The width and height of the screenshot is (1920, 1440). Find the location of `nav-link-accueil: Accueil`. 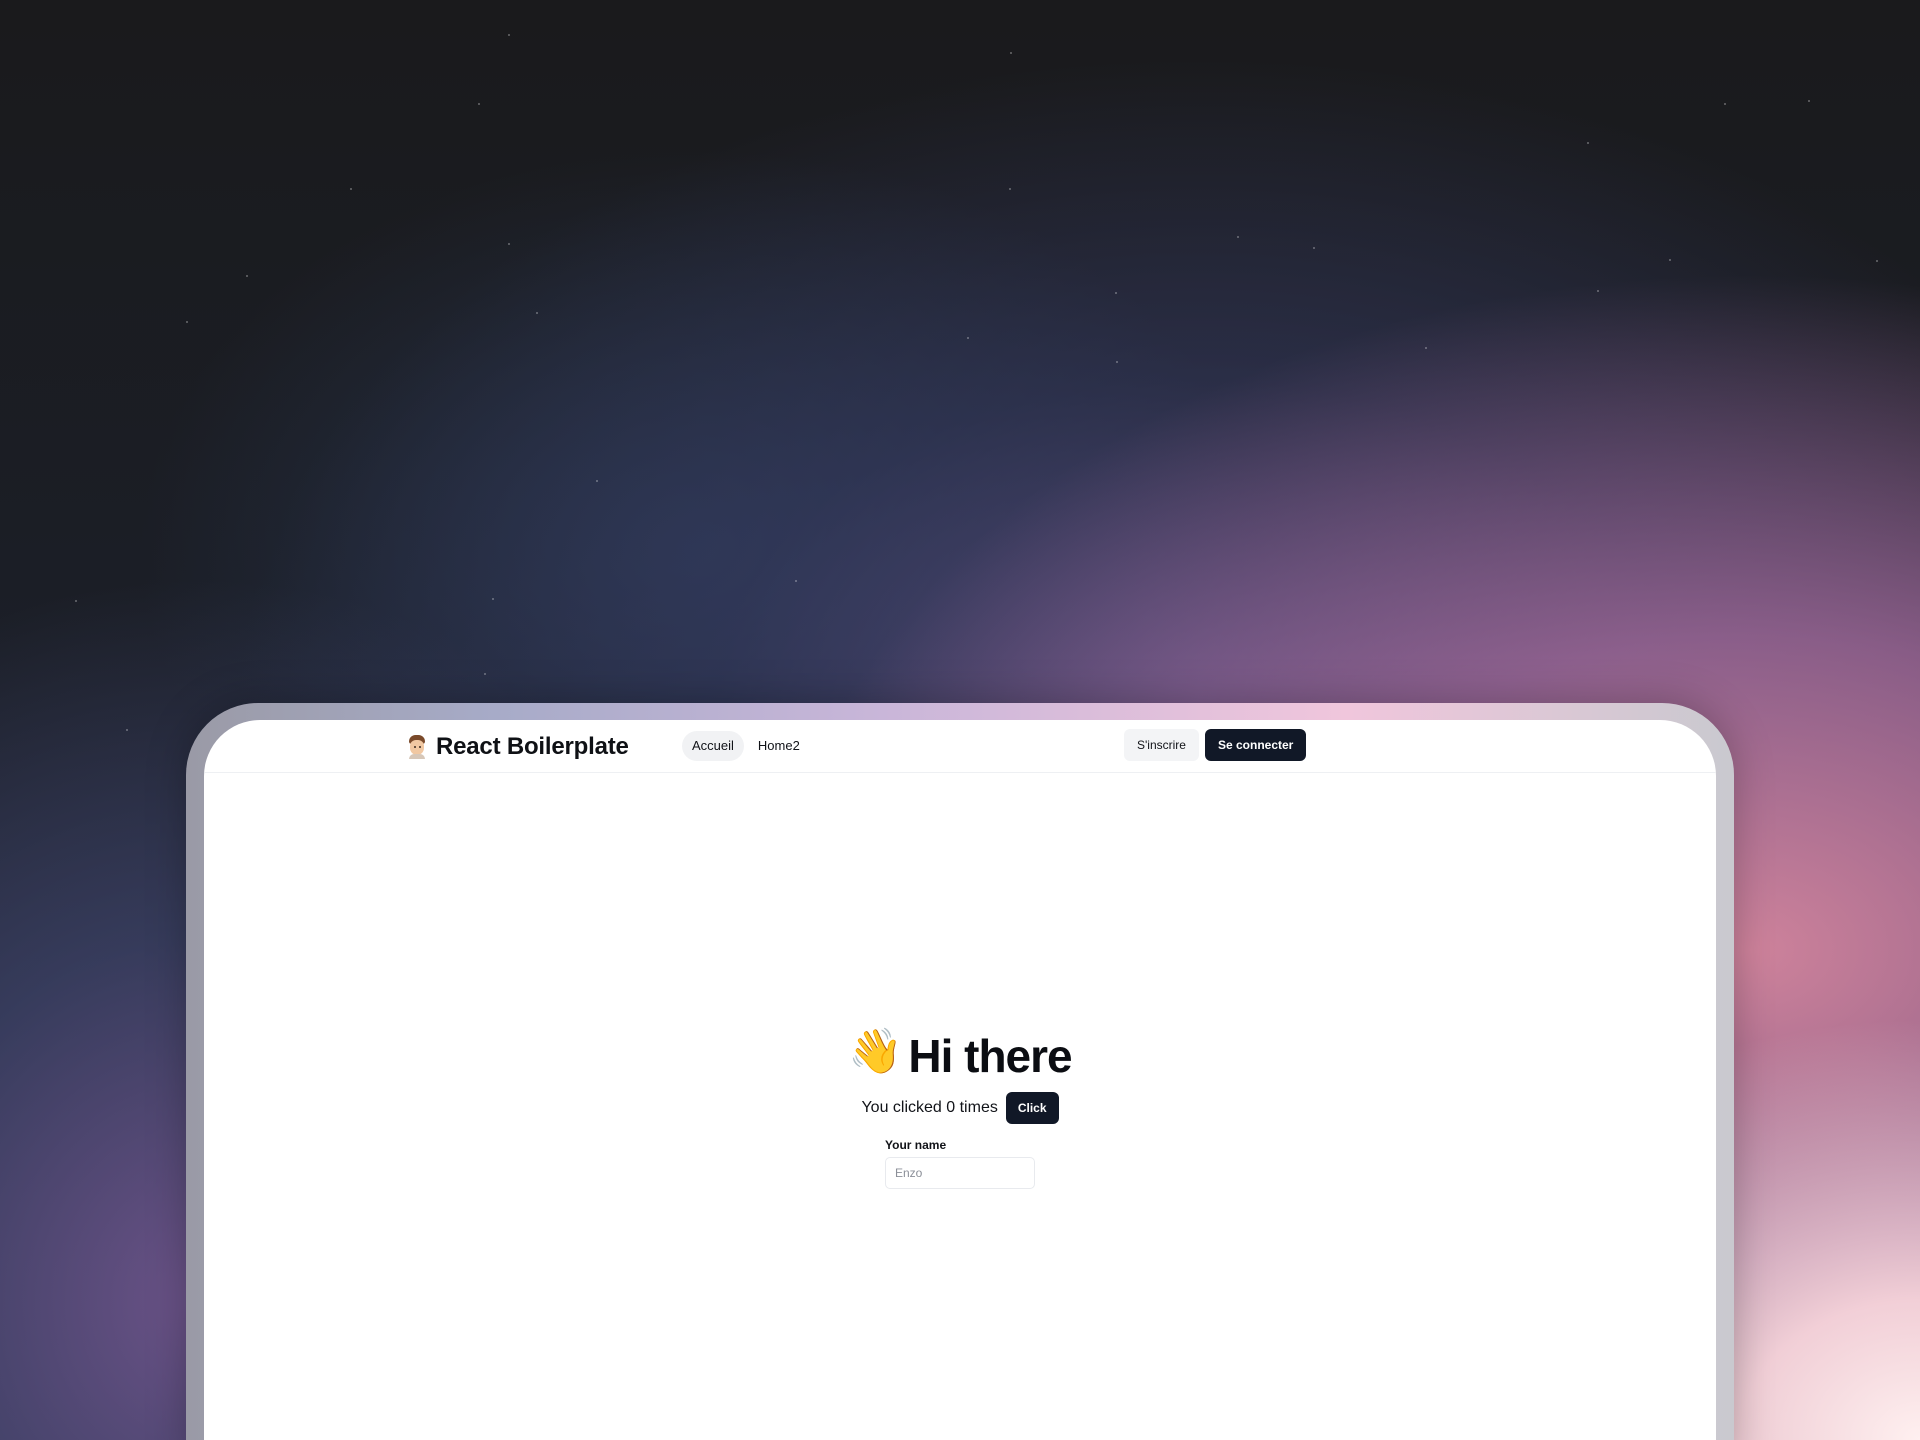

nav-link-accueil: Accueil is located at coordinates (713, 746).